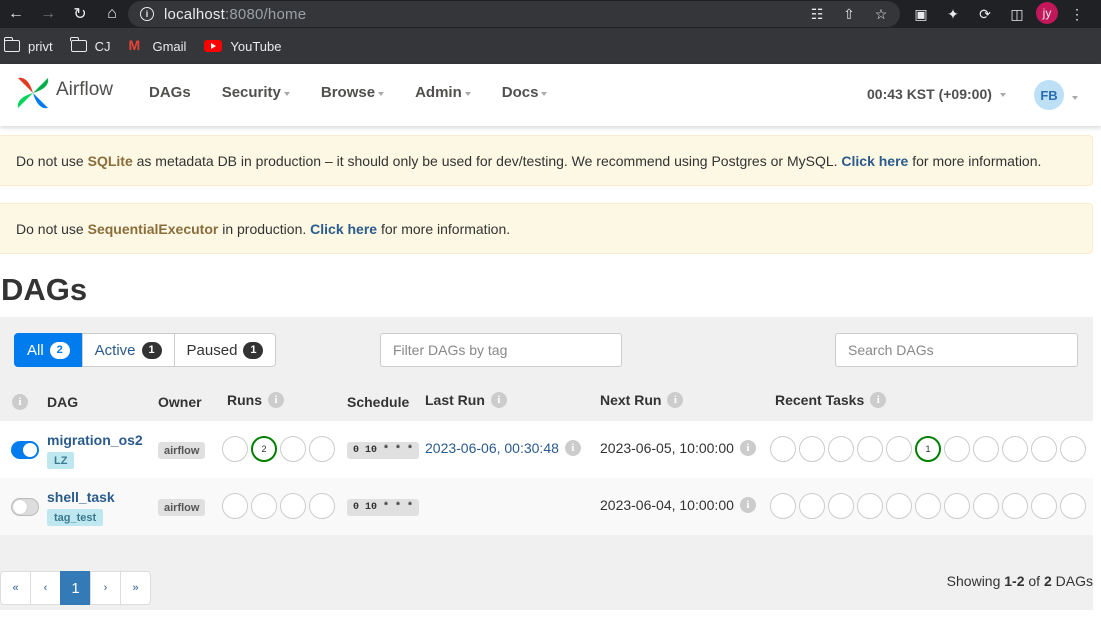 The image size is (1101, 617). I want to click on bookmark-cj: CJ, so click(90, 45).